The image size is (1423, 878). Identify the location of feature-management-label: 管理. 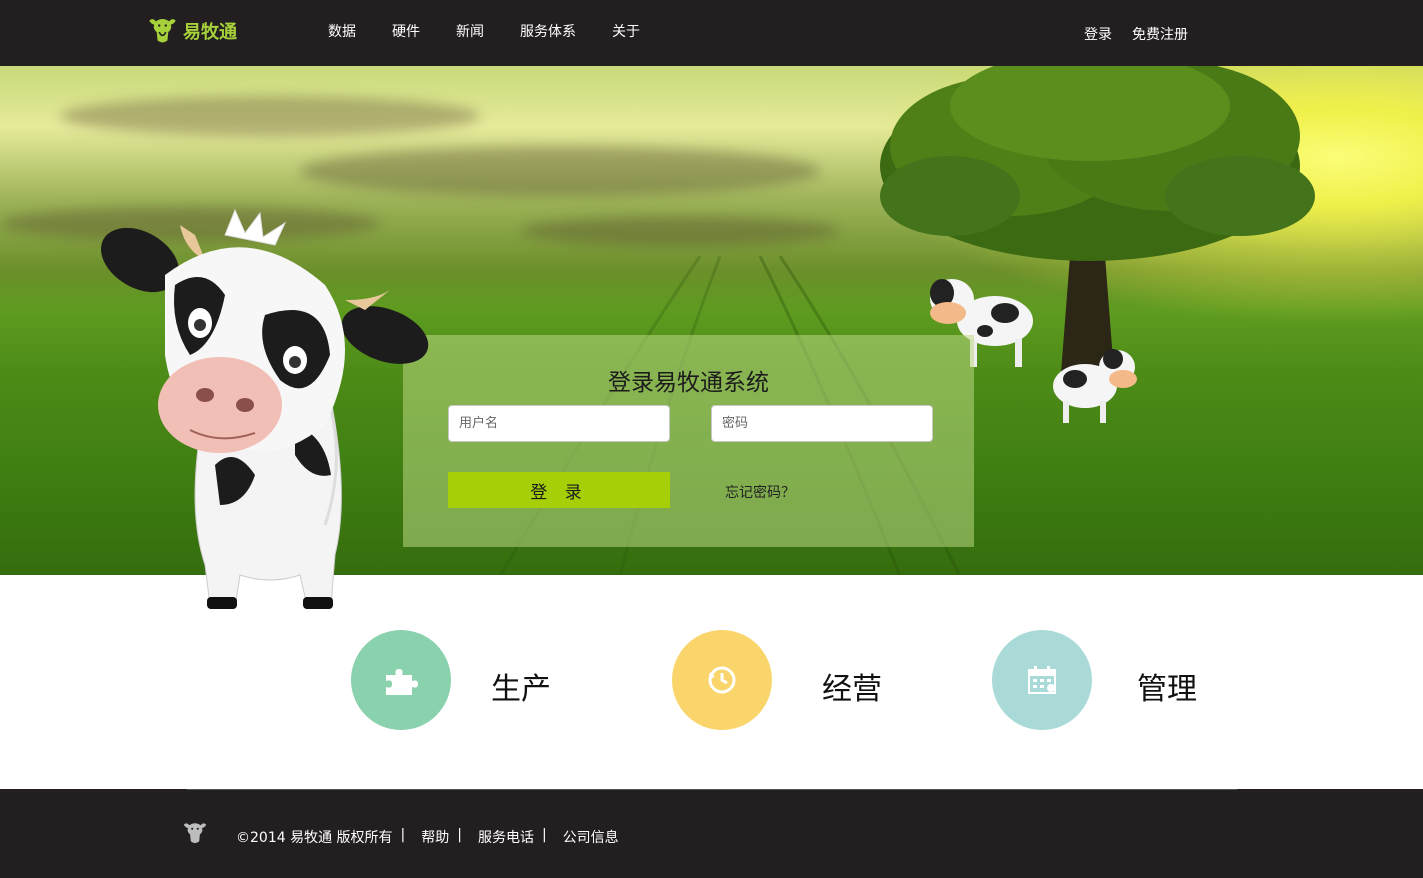
(1167, 689).